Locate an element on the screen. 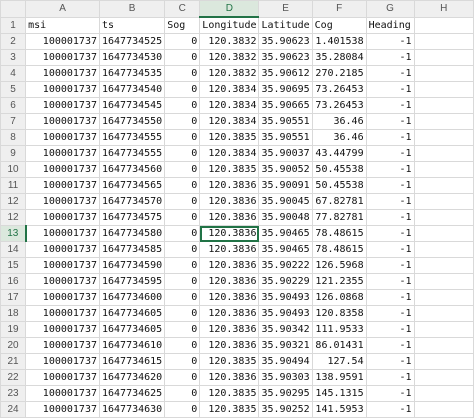 Image resolution: width=474 pixels, height=418 pixels. row-header: 21 is located at coordinates (13, 361).